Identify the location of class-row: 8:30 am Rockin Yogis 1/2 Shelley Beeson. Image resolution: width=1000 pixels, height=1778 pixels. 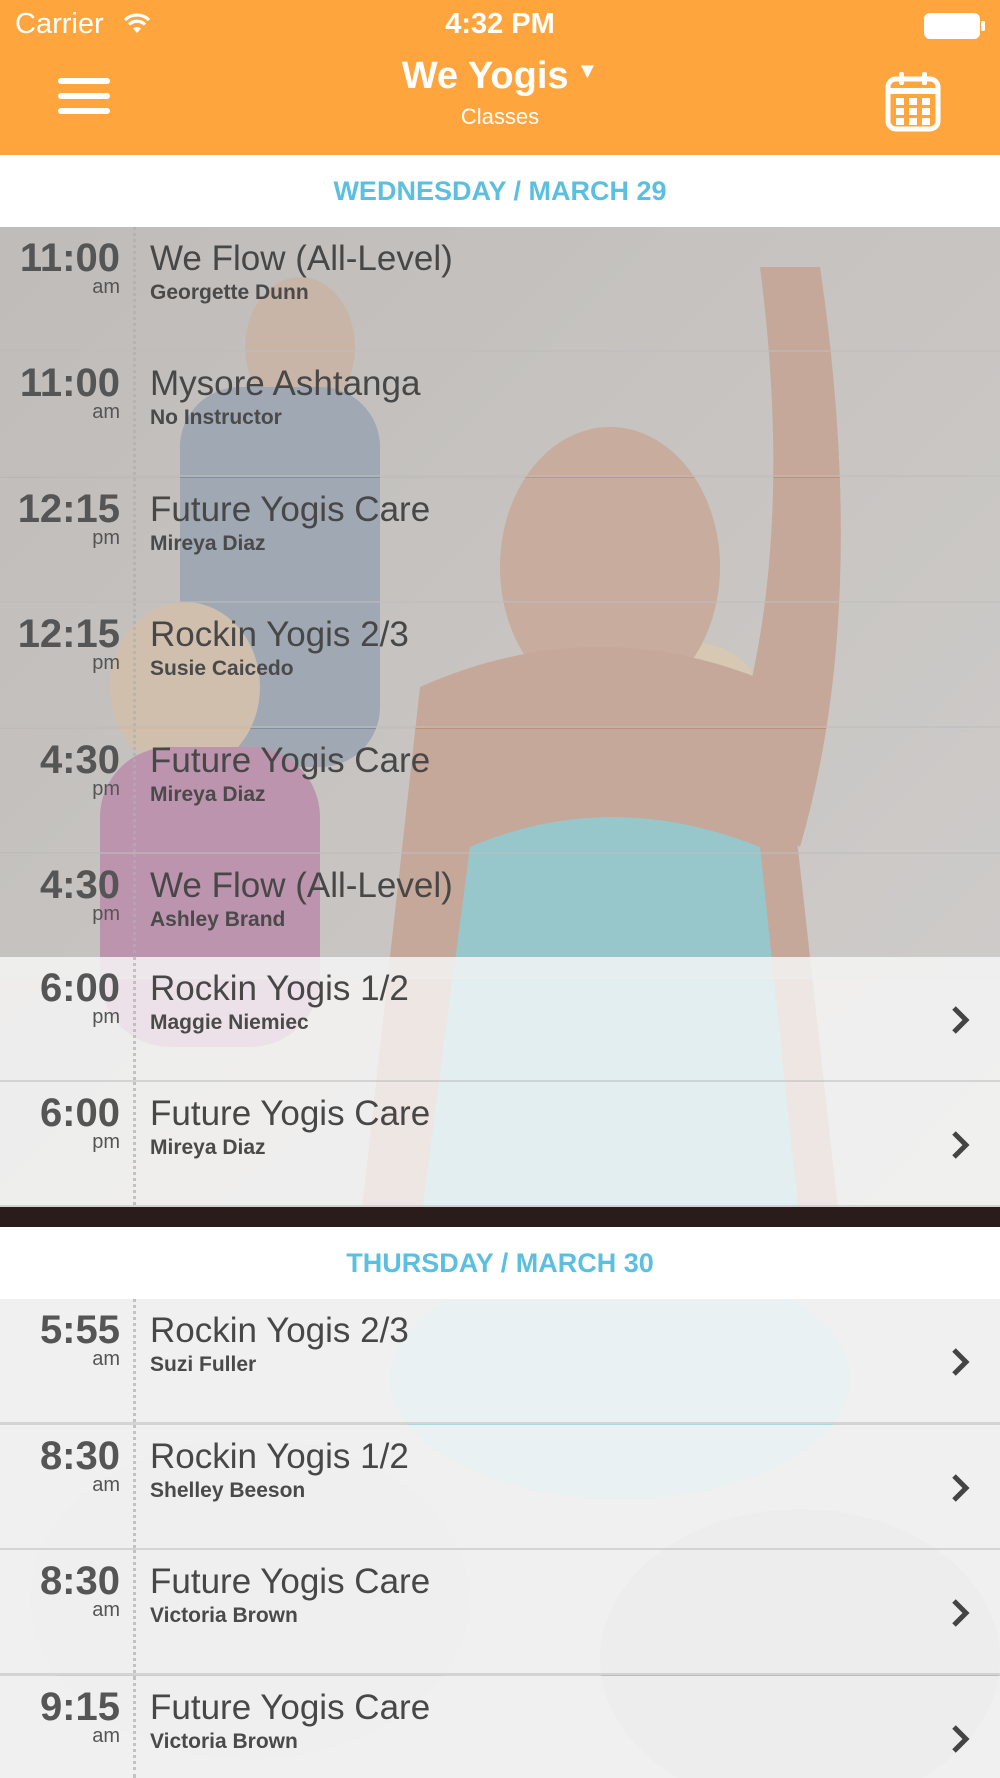
(500, 1487).